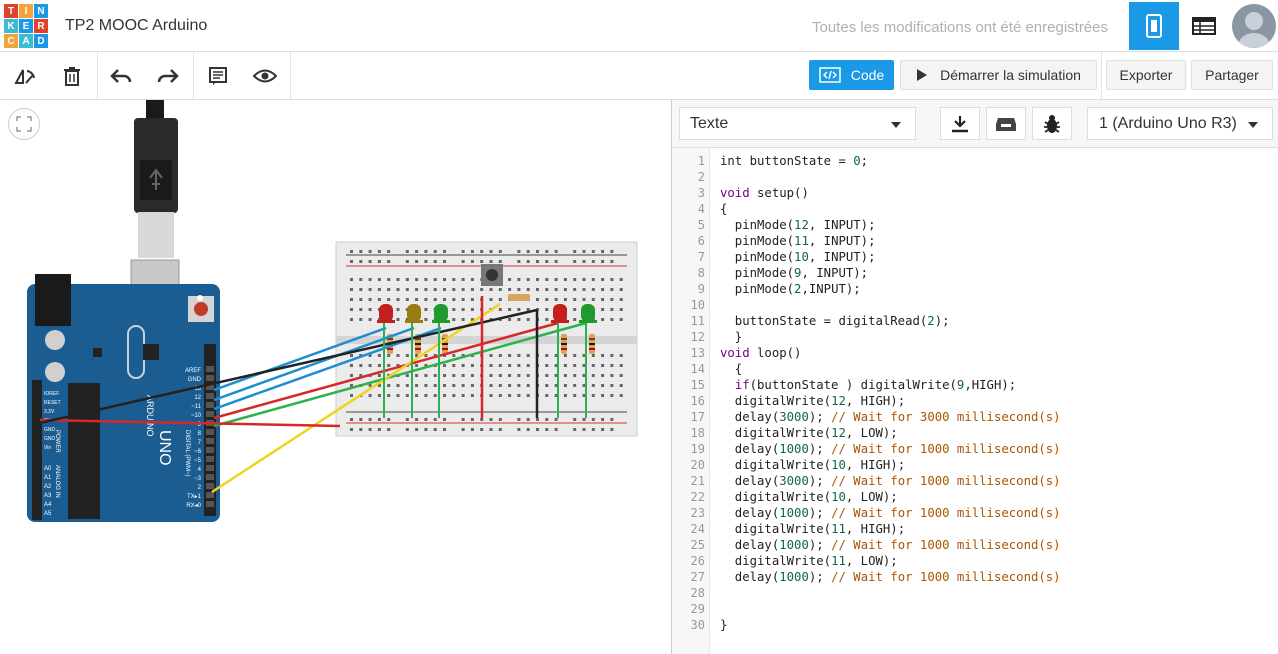 This screenshot has width=1278, height=654. Describe the element at coordinates (164, 448) in the screenshot. I see `arduino-uno-label: UNO` at that location.